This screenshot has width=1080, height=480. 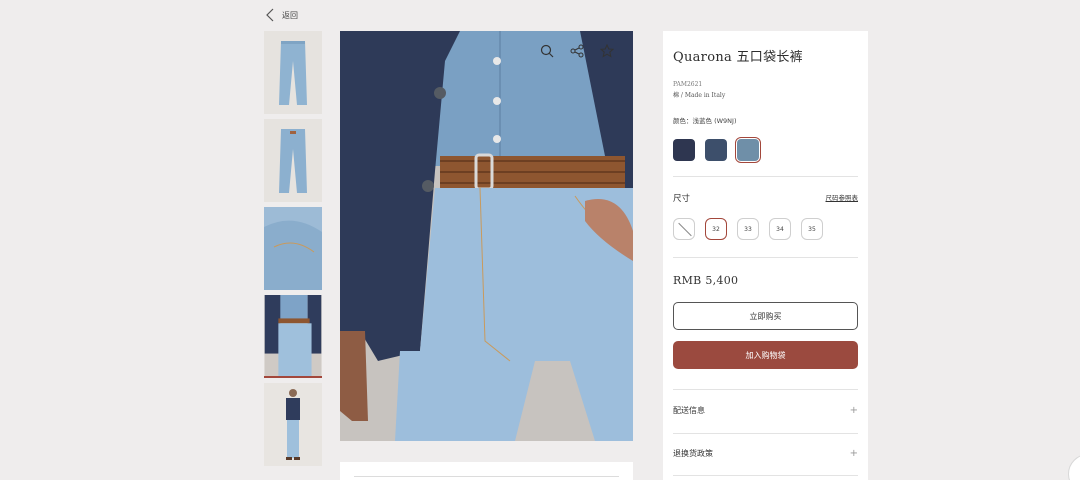 What do you see at coordinates (290, 15) in the screenshot?
I see `back-label: 返回` at bounding box center [290, 15].